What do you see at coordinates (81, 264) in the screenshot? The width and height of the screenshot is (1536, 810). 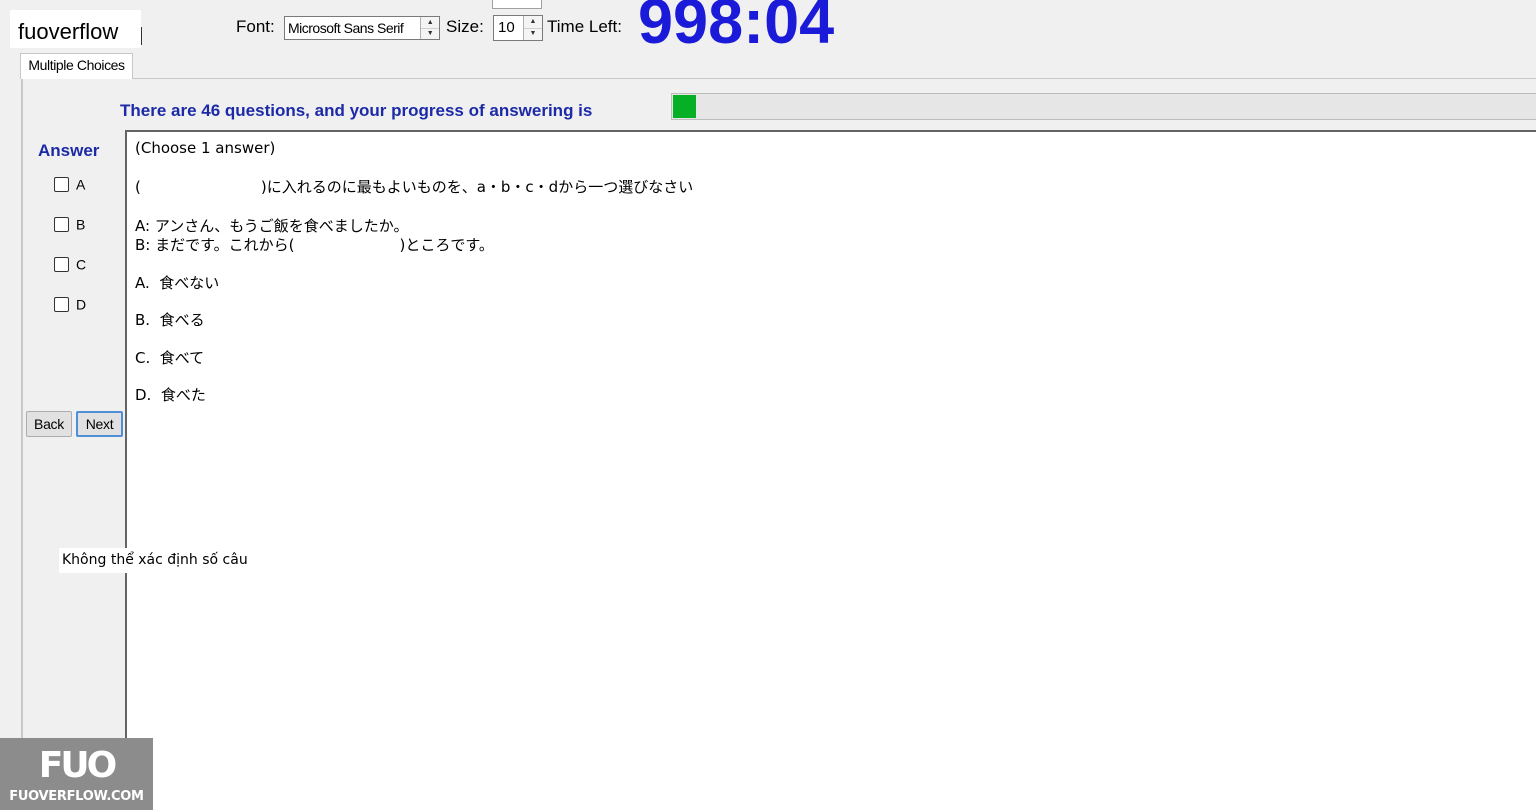 I see `option-label: C` at bounding box center [81, 264].